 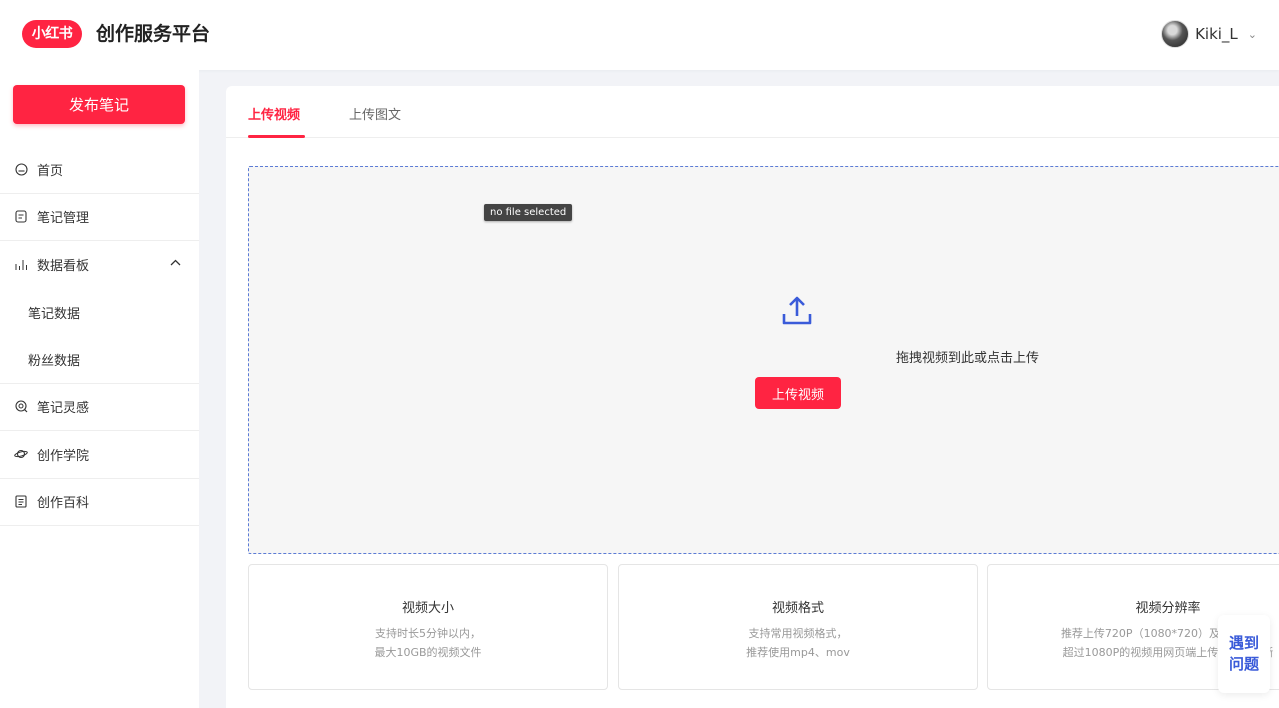 I want to click on platform-title: 创作服务平台, so click(x=153, y=34).